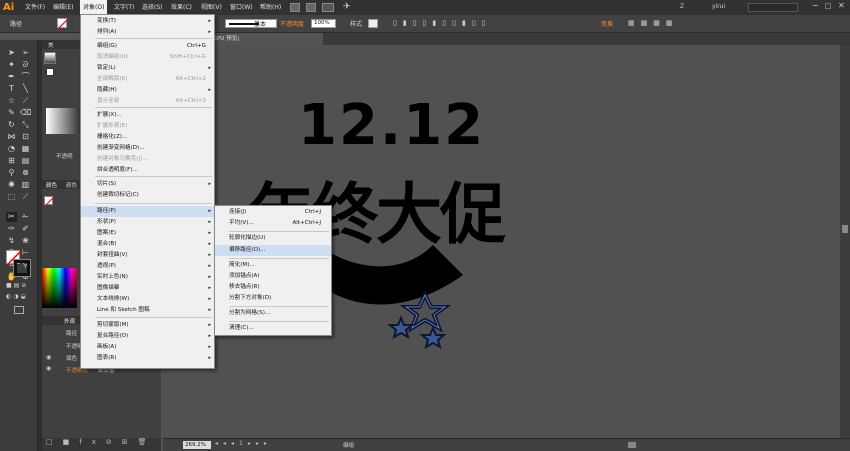  I want to click on object-menu-item: 切片(S) ▸, so click(147, 184).